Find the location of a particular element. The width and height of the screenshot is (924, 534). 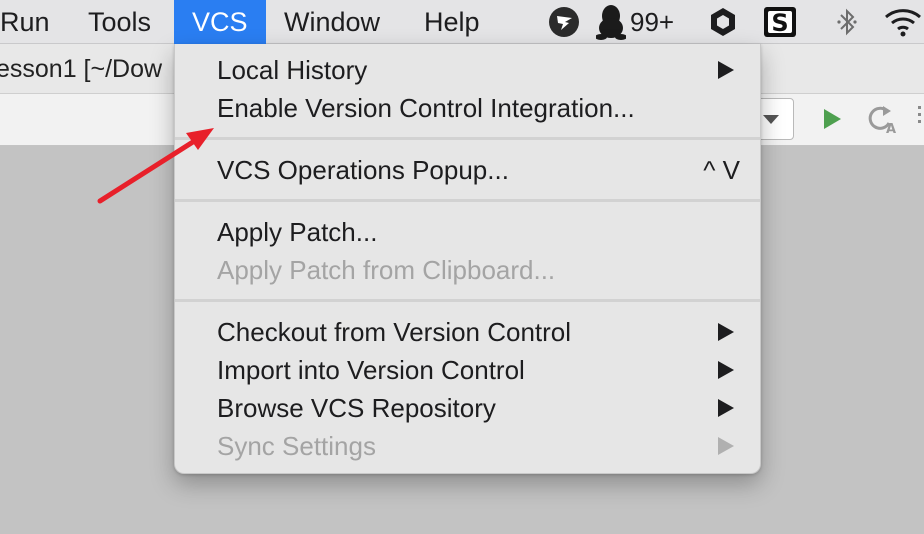

dingtalk-icon is located at coordinates (564, 22).